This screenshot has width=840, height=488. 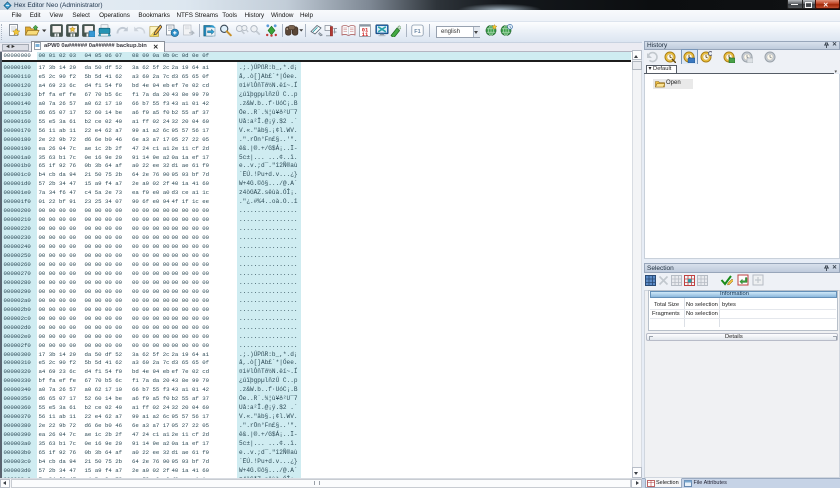 I want to click on svg-text: F1, so click(x=417, y=32).